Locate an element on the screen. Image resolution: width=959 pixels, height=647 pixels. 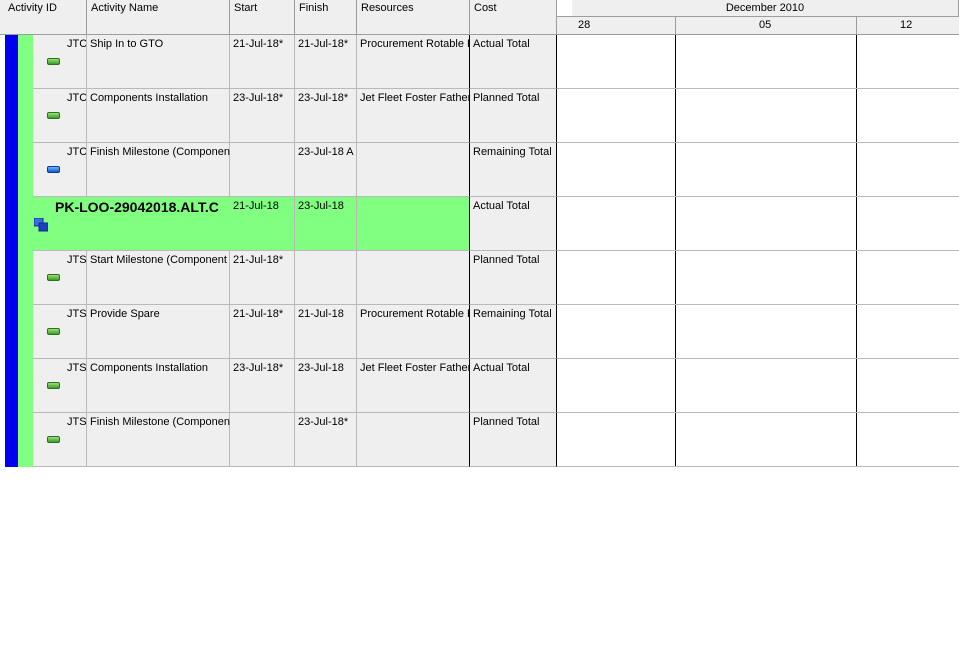
blue-bar-icon is located at coordinates (53, 169).